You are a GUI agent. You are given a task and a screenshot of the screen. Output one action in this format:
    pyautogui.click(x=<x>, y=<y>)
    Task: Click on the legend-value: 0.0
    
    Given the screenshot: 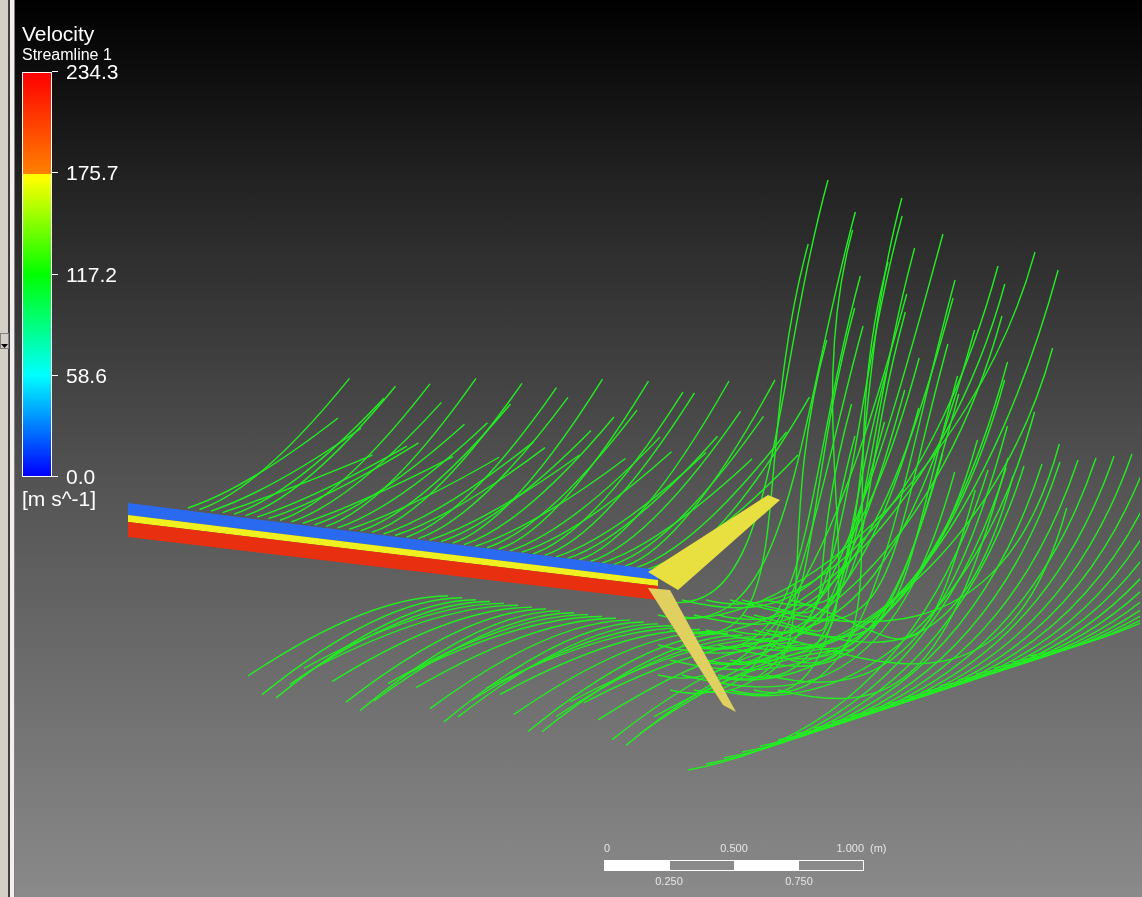 What is the action you would take?
    pyautogui.click(x=81, y=476)
    